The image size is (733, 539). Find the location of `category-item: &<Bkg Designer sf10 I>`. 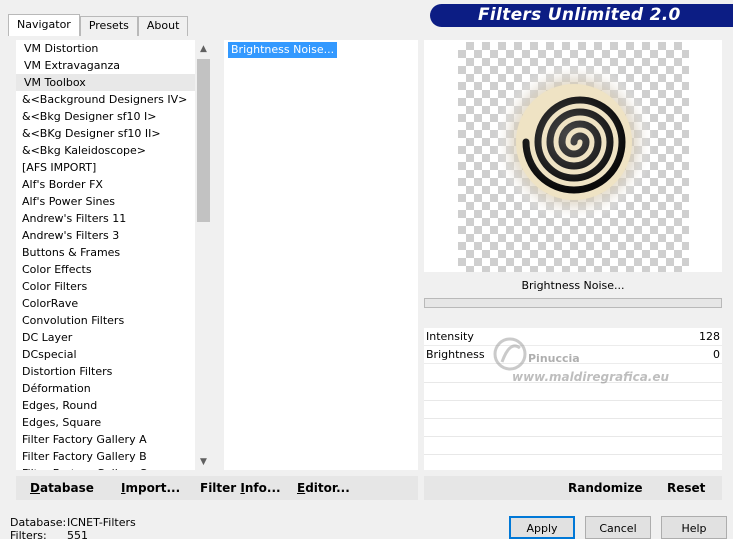

category-item: &<Bkg Designer sf10 I> is located at coordinates (114, 116).